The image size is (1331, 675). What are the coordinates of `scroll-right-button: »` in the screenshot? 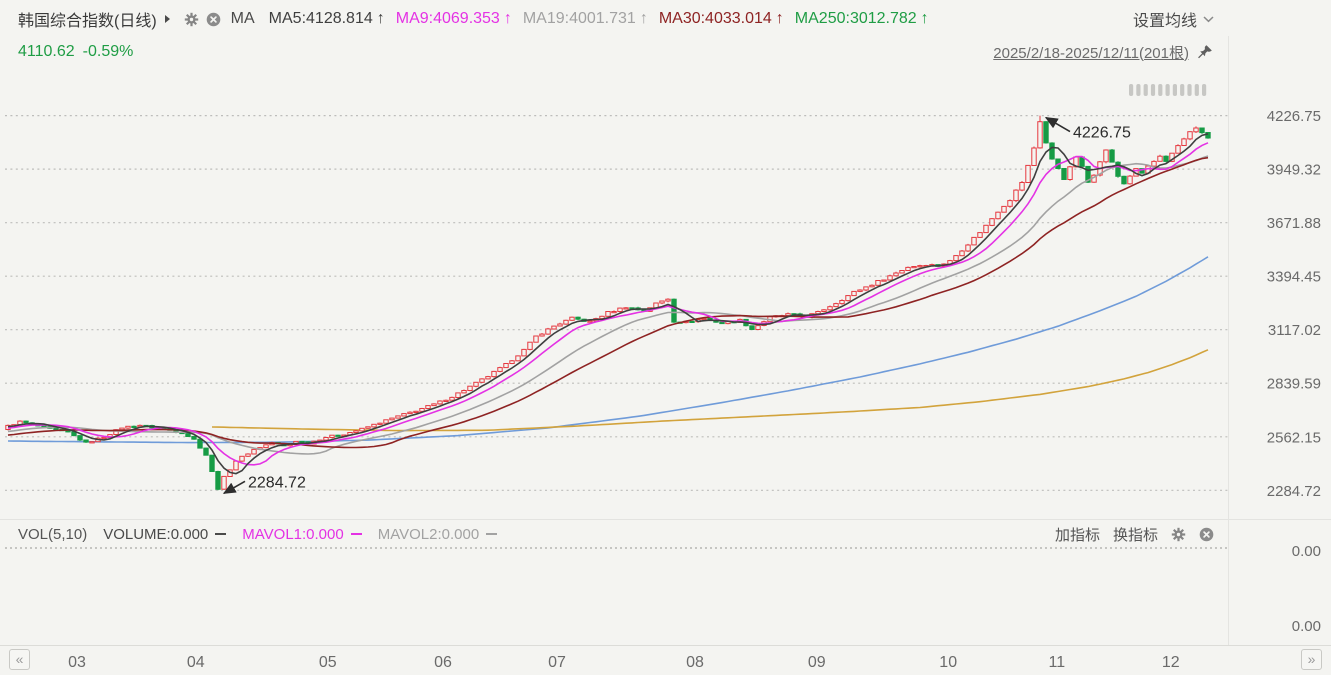 It's located at (1311, 659).